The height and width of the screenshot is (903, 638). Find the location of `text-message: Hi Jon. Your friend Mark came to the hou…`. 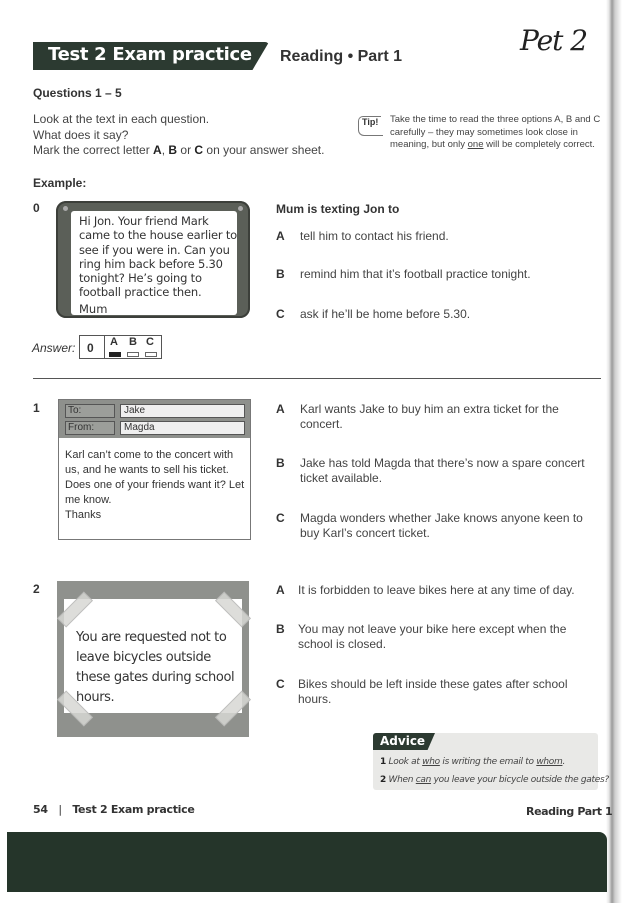

text-message: Hi Jon. Your friend Mark came to the hou… is located at coordinates (158, 257).